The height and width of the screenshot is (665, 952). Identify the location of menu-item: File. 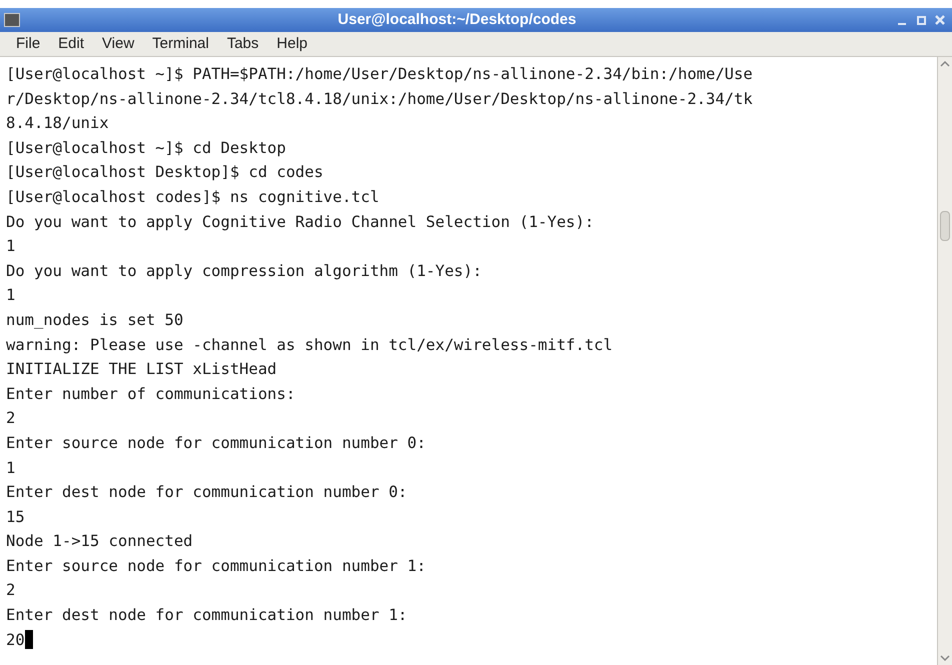
(28, 44).